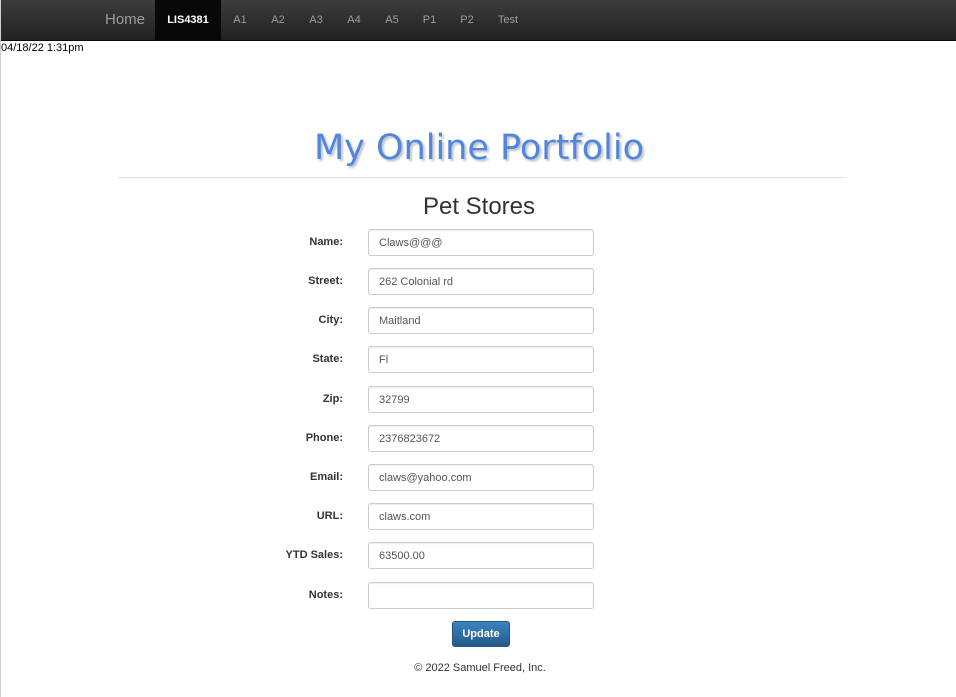  What do you see at coordinates (467, 20) in the screenshot?
I see `nav-item-p2: P2` at bounding box center [467, 20].